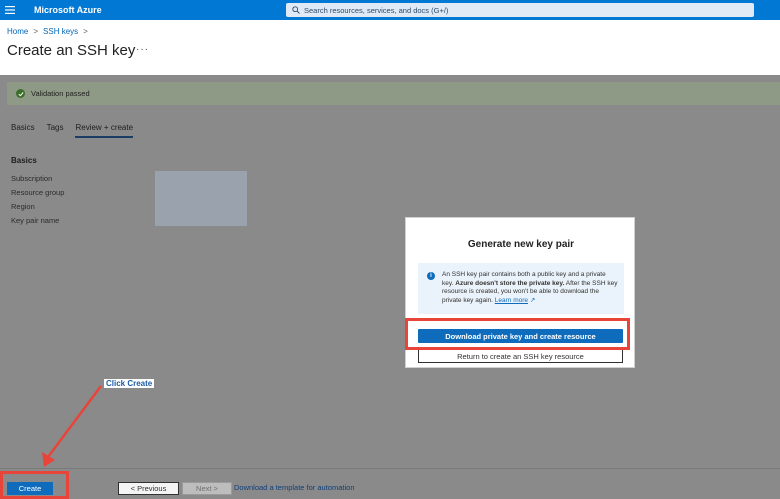 This screenshot has width=780, height=499. I want to click on brand-name: Microsoft Azure, so click(68, 10).